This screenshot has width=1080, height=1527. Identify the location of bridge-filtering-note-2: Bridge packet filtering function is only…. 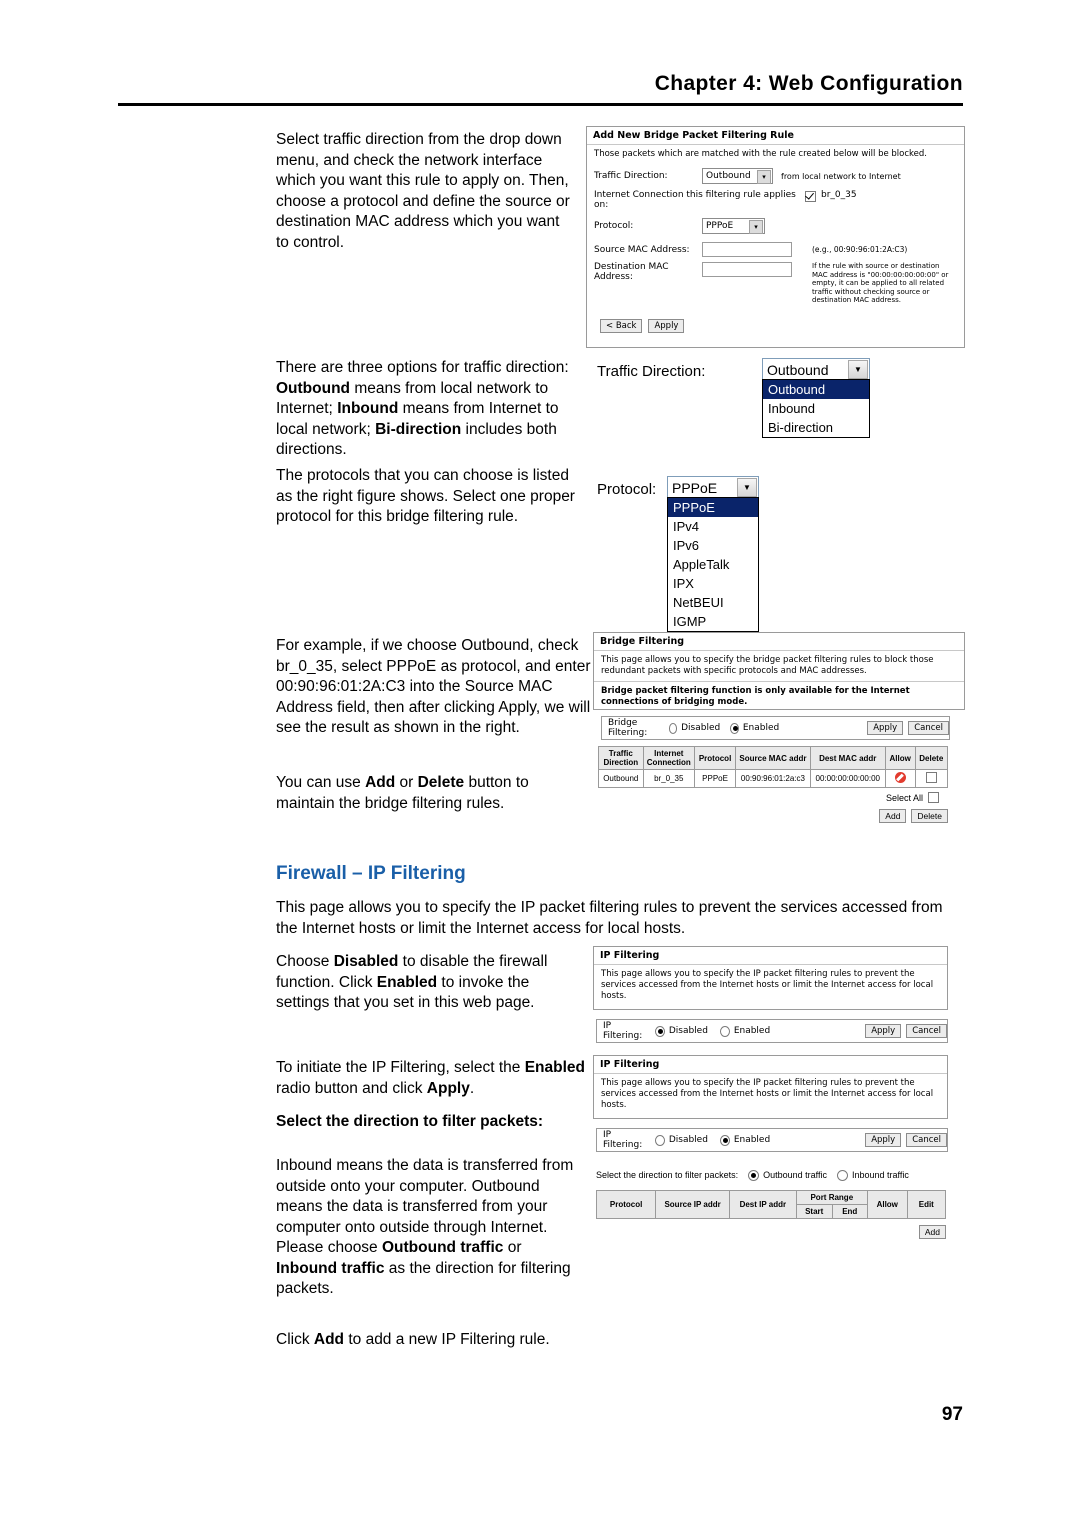
(755, 696).